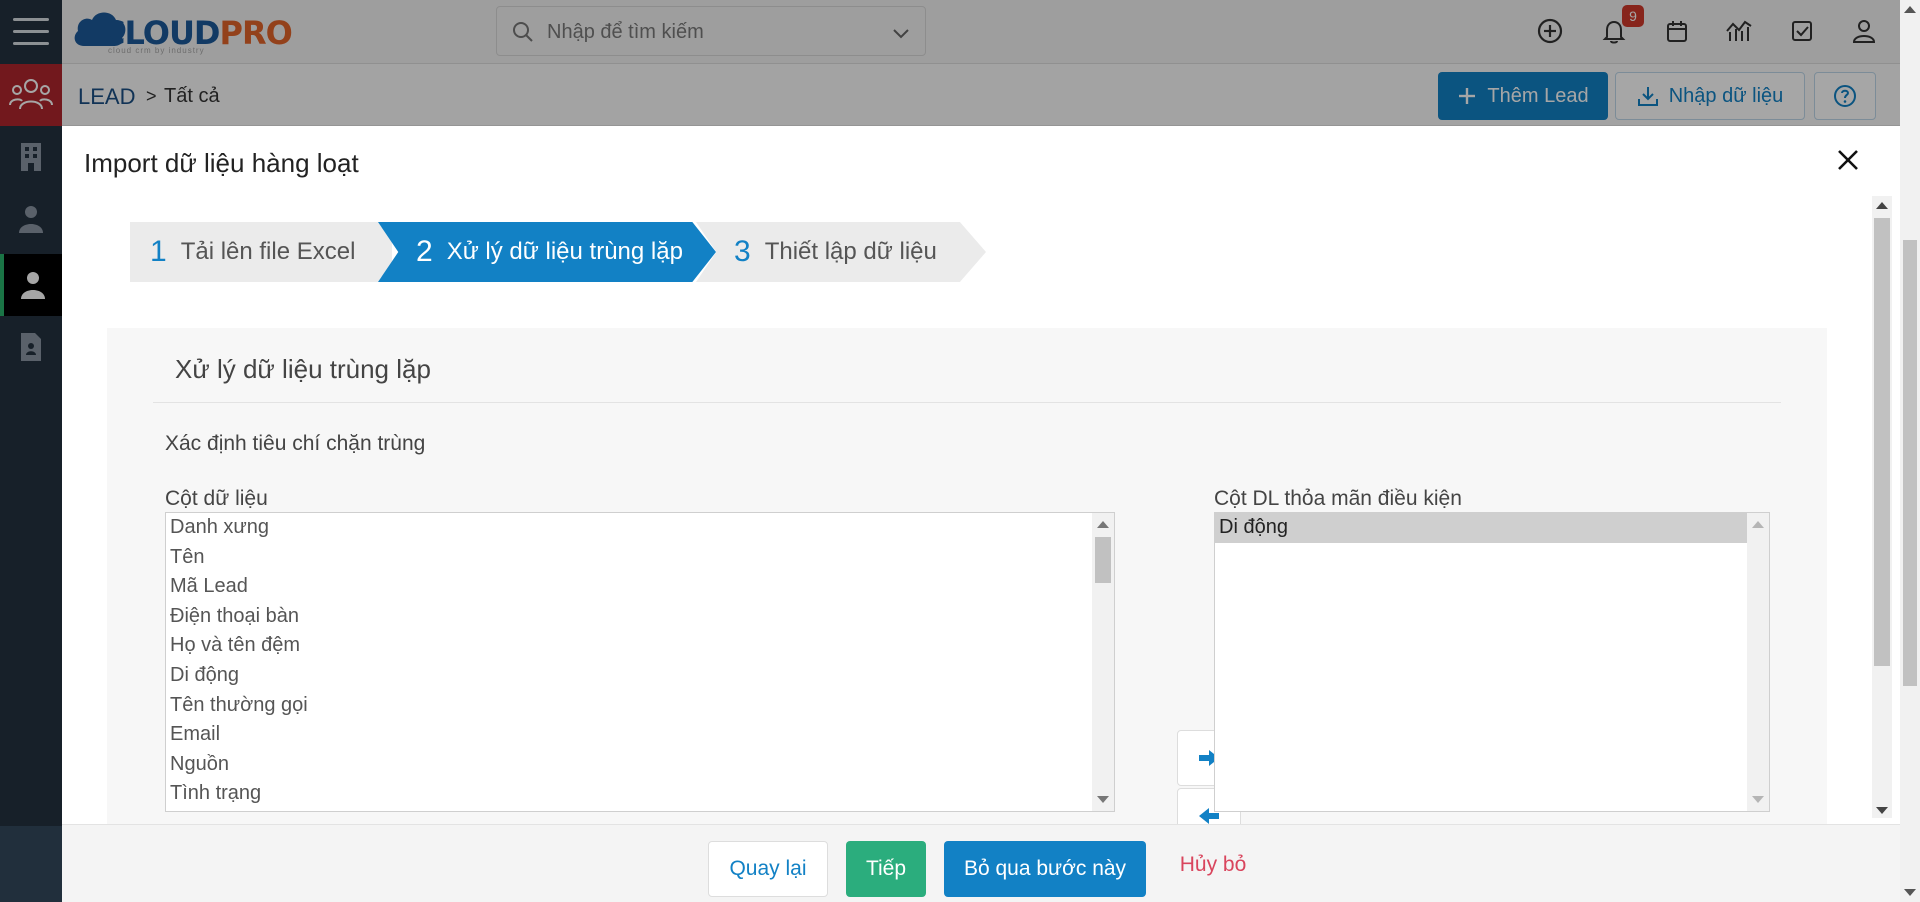  Describe the element at coordinates (303, 369) in the screenshot. I see `section-title: Xử lý dữ liệu trùng lặp` at that location.